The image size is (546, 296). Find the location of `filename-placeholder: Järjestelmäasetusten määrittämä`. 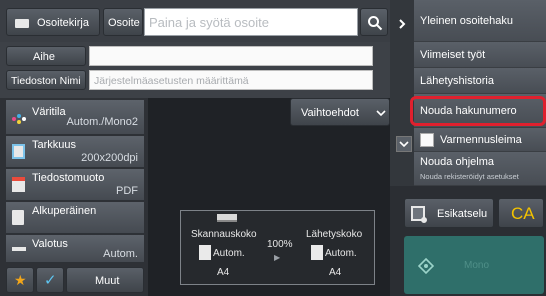

filename-placeholder: Järjestelmäasetusten määrittämä is located at coordinates (171, 81).